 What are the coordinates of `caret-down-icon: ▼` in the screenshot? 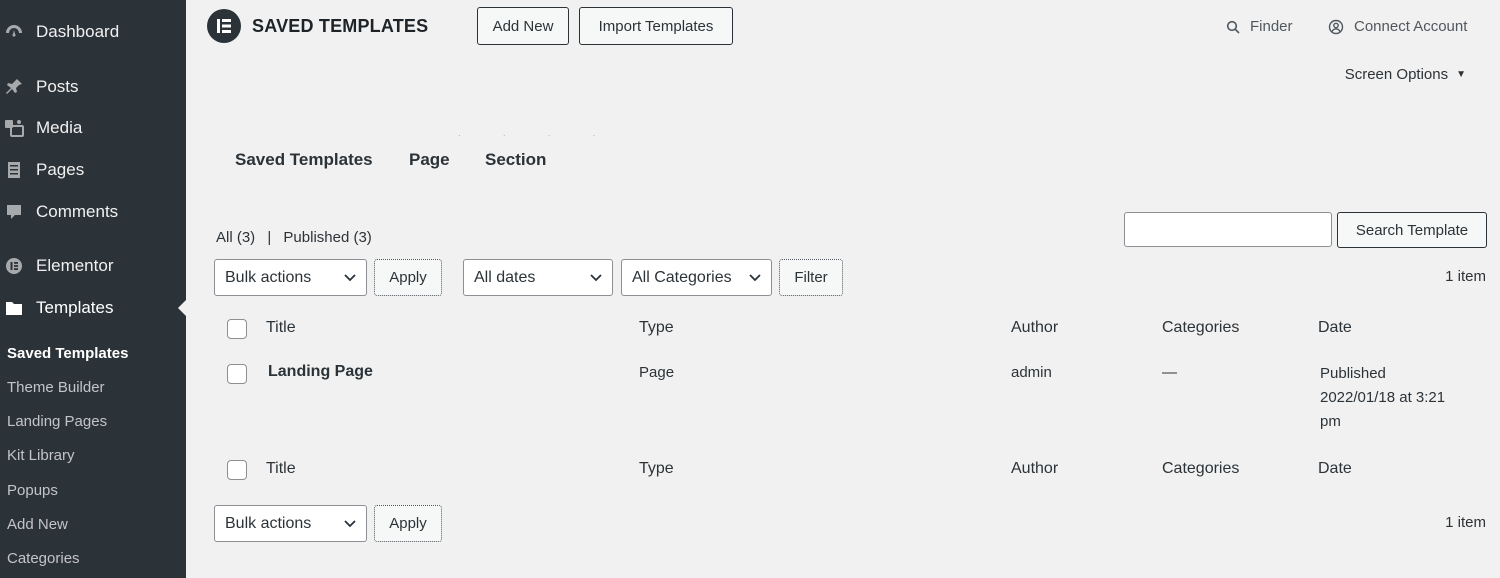 It's located at (1461, 74).